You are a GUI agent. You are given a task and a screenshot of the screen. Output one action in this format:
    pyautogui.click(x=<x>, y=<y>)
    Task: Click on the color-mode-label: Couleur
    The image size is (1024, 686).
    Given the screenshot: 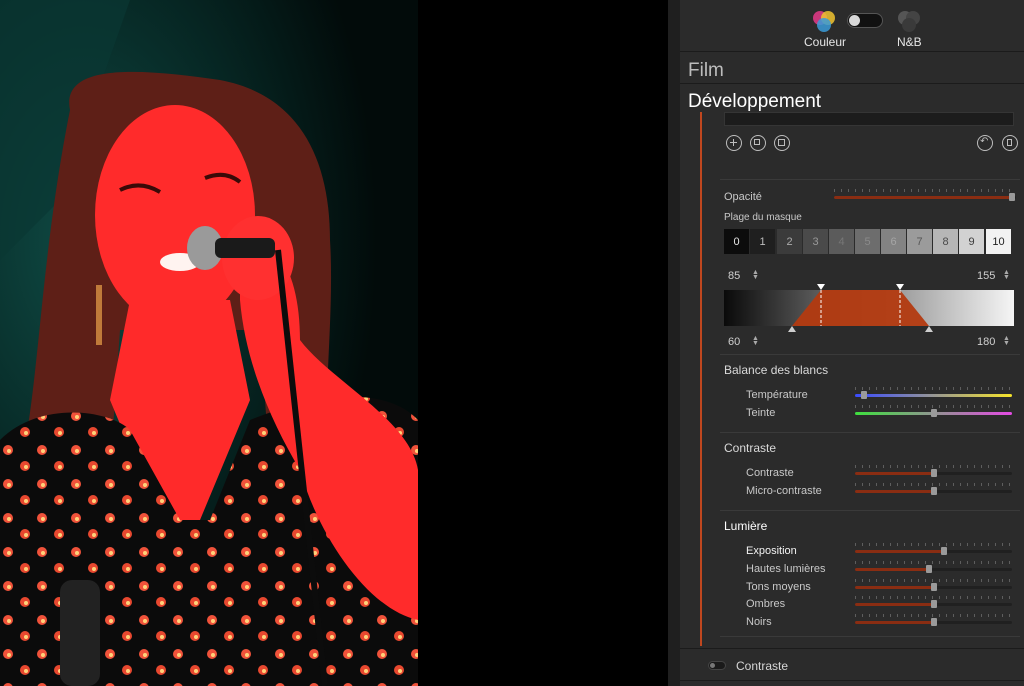 What is the action you would take?
    pyautogui.click(x=825, y=42)
    